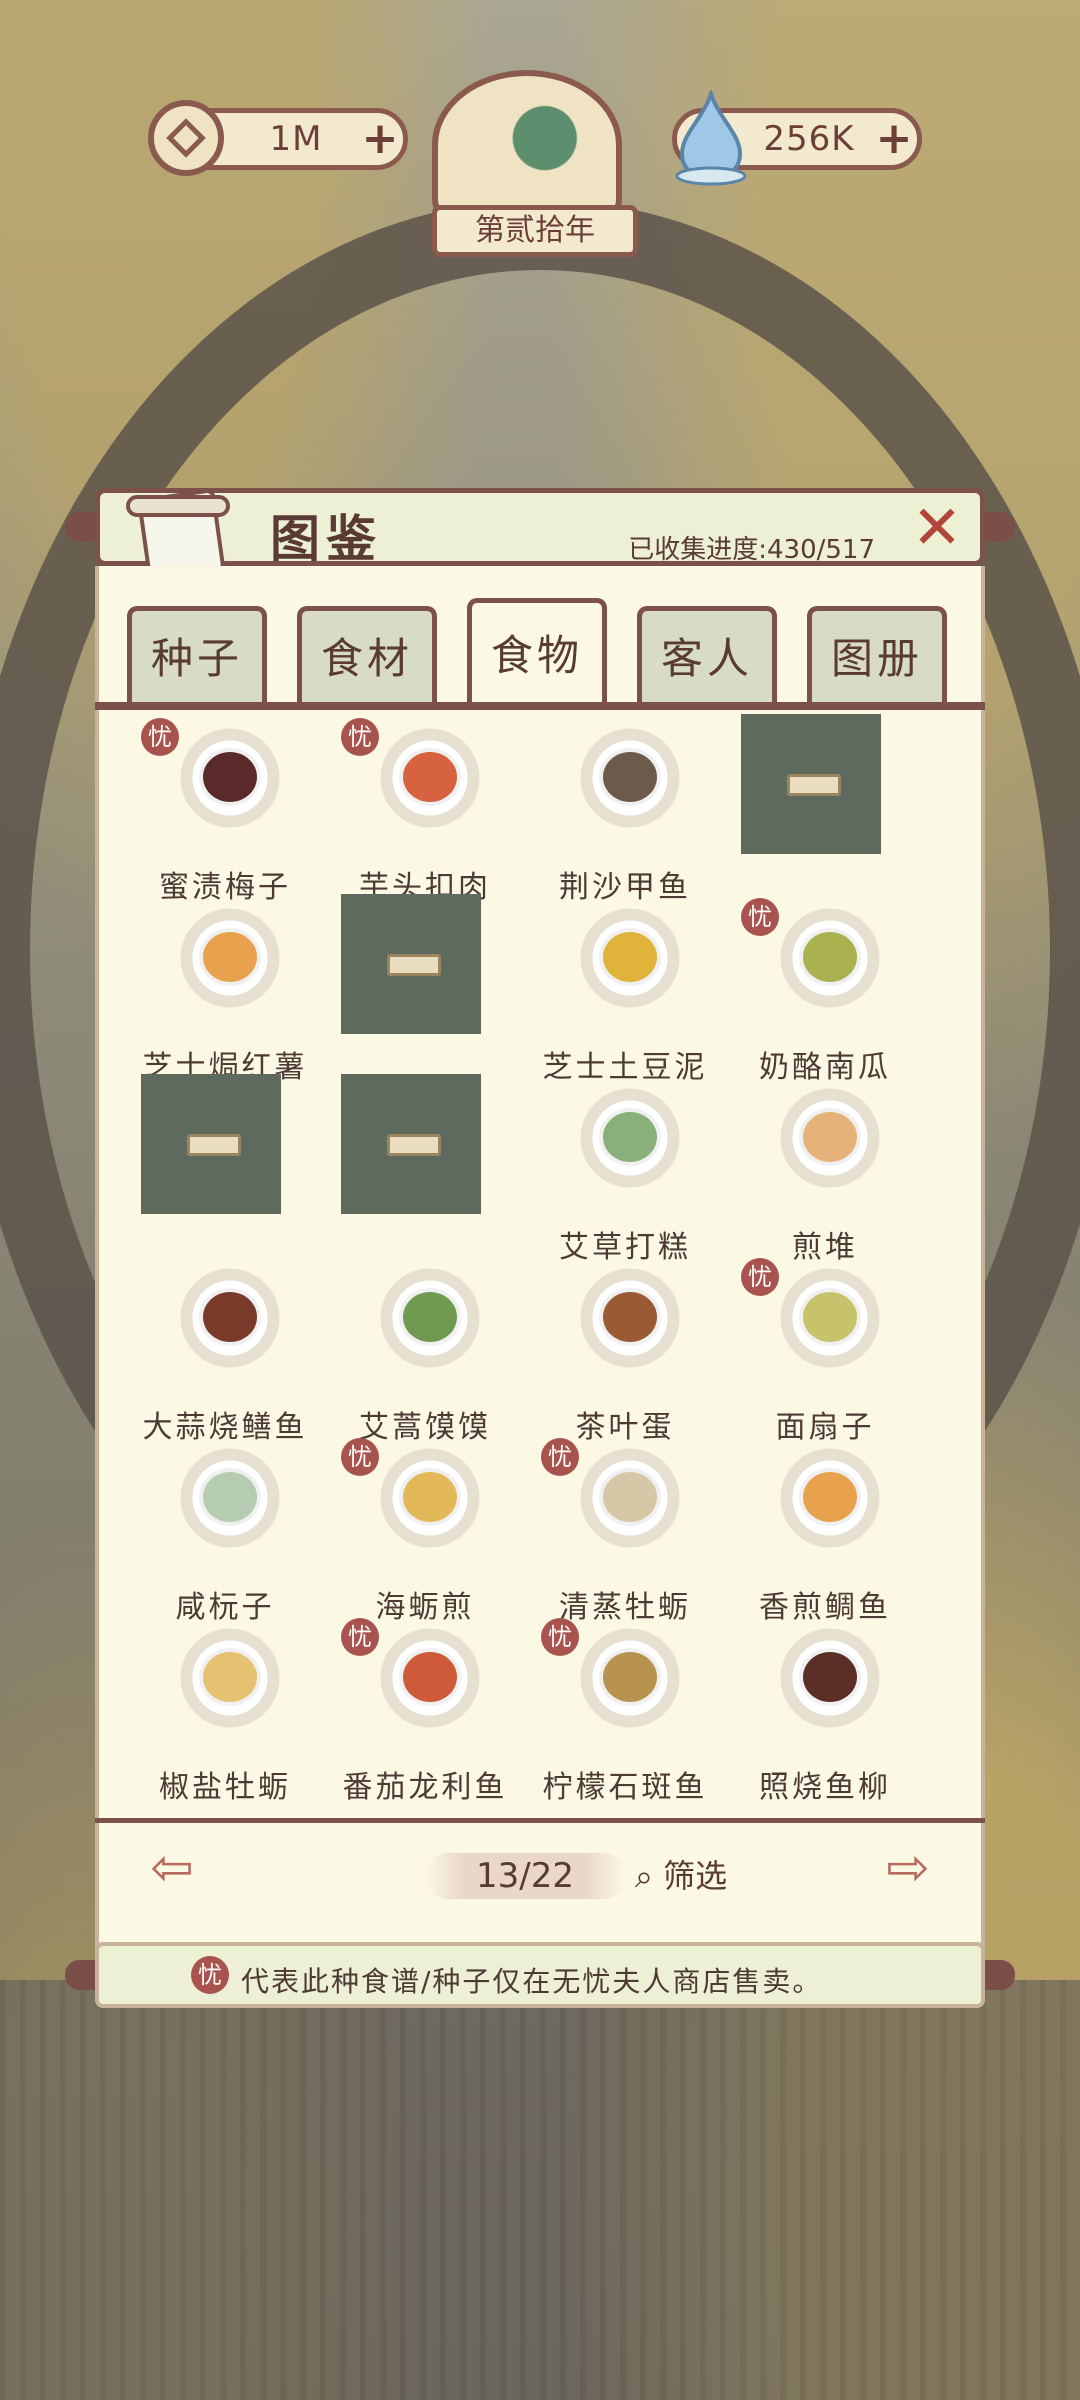 The width and height of the screenshot is (1080, 2400). I want to click on tab-album: 图册, so click(877, 656).